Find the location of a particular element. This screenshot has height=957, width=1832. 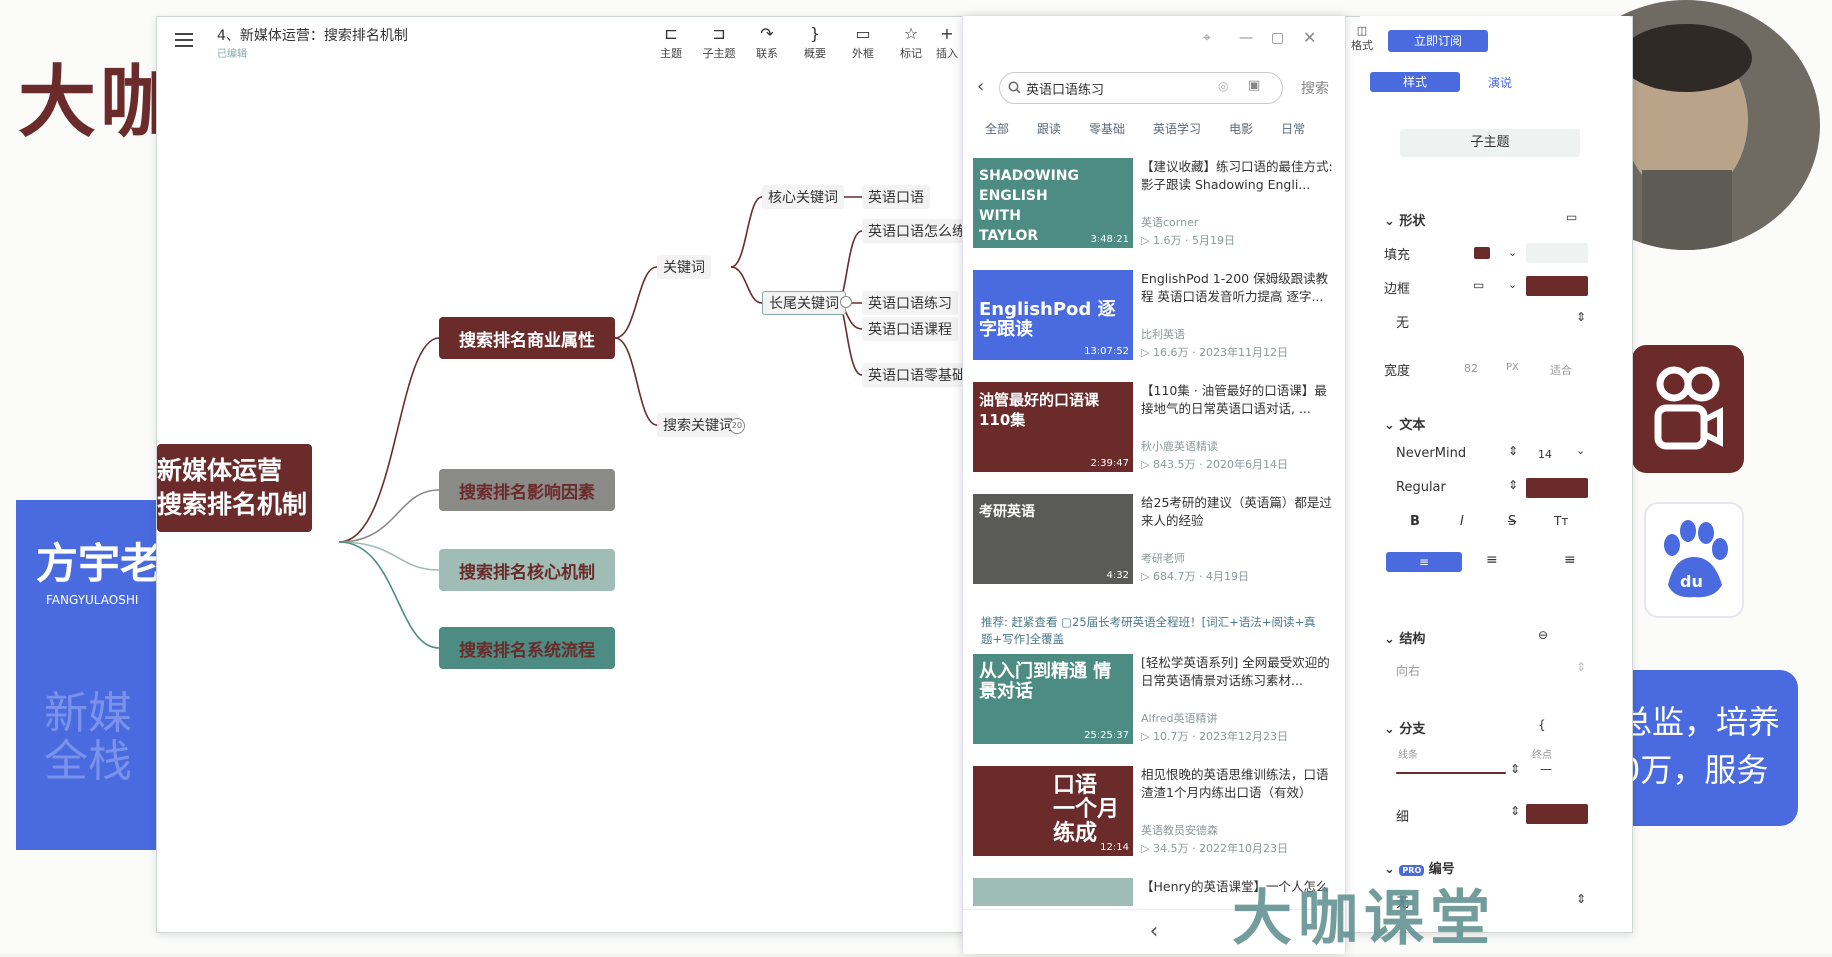

tab-style: 样式 is located at coordinates (1415, 82).